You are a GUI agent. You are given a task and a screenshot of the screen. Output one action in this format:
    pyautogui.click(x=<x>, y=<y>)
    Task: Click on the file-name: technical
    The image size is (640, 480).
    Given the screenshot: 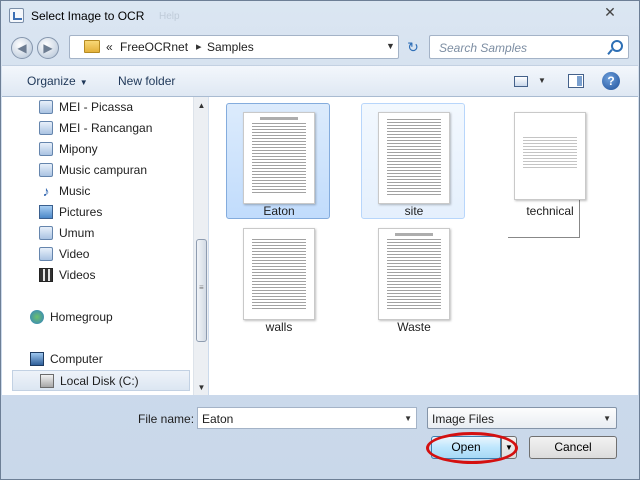 What is the action you would take?
    pyautogui.click(x=550, y=211)
    